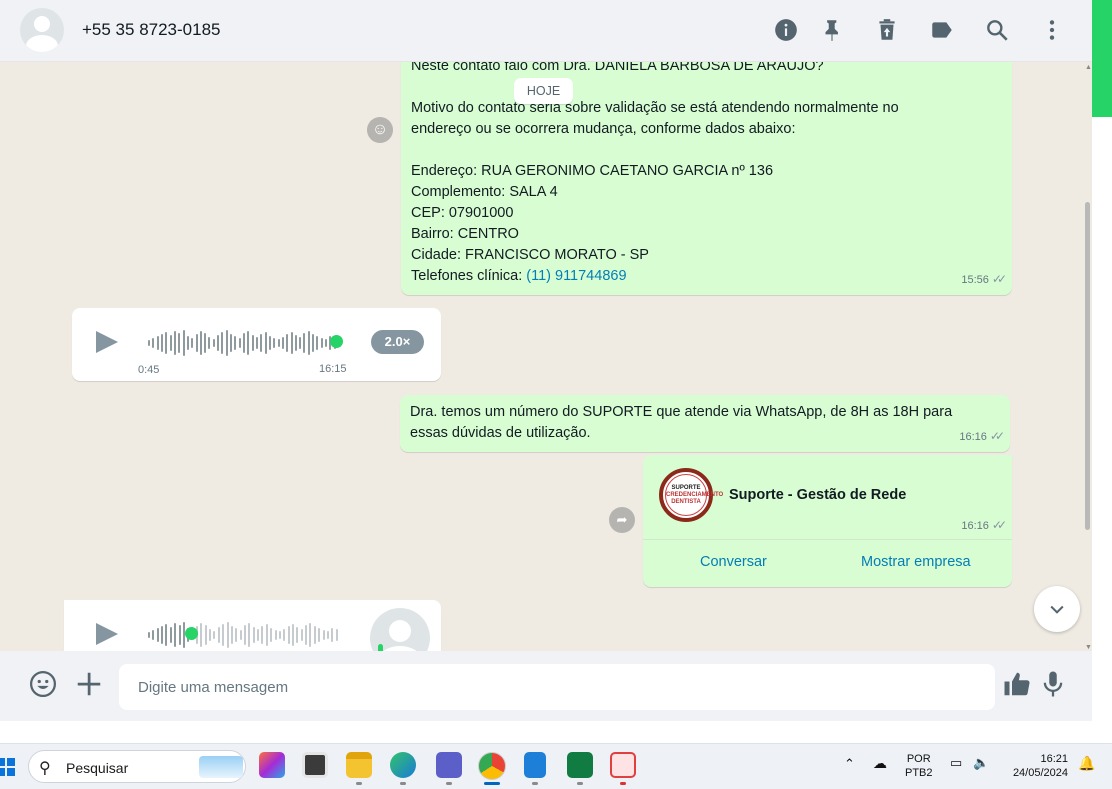  What do you see at coordinates (1036, 766) in the screenshot?
I see `clock: 16:21 24/05/2024` at bounding box center [1036, 766].